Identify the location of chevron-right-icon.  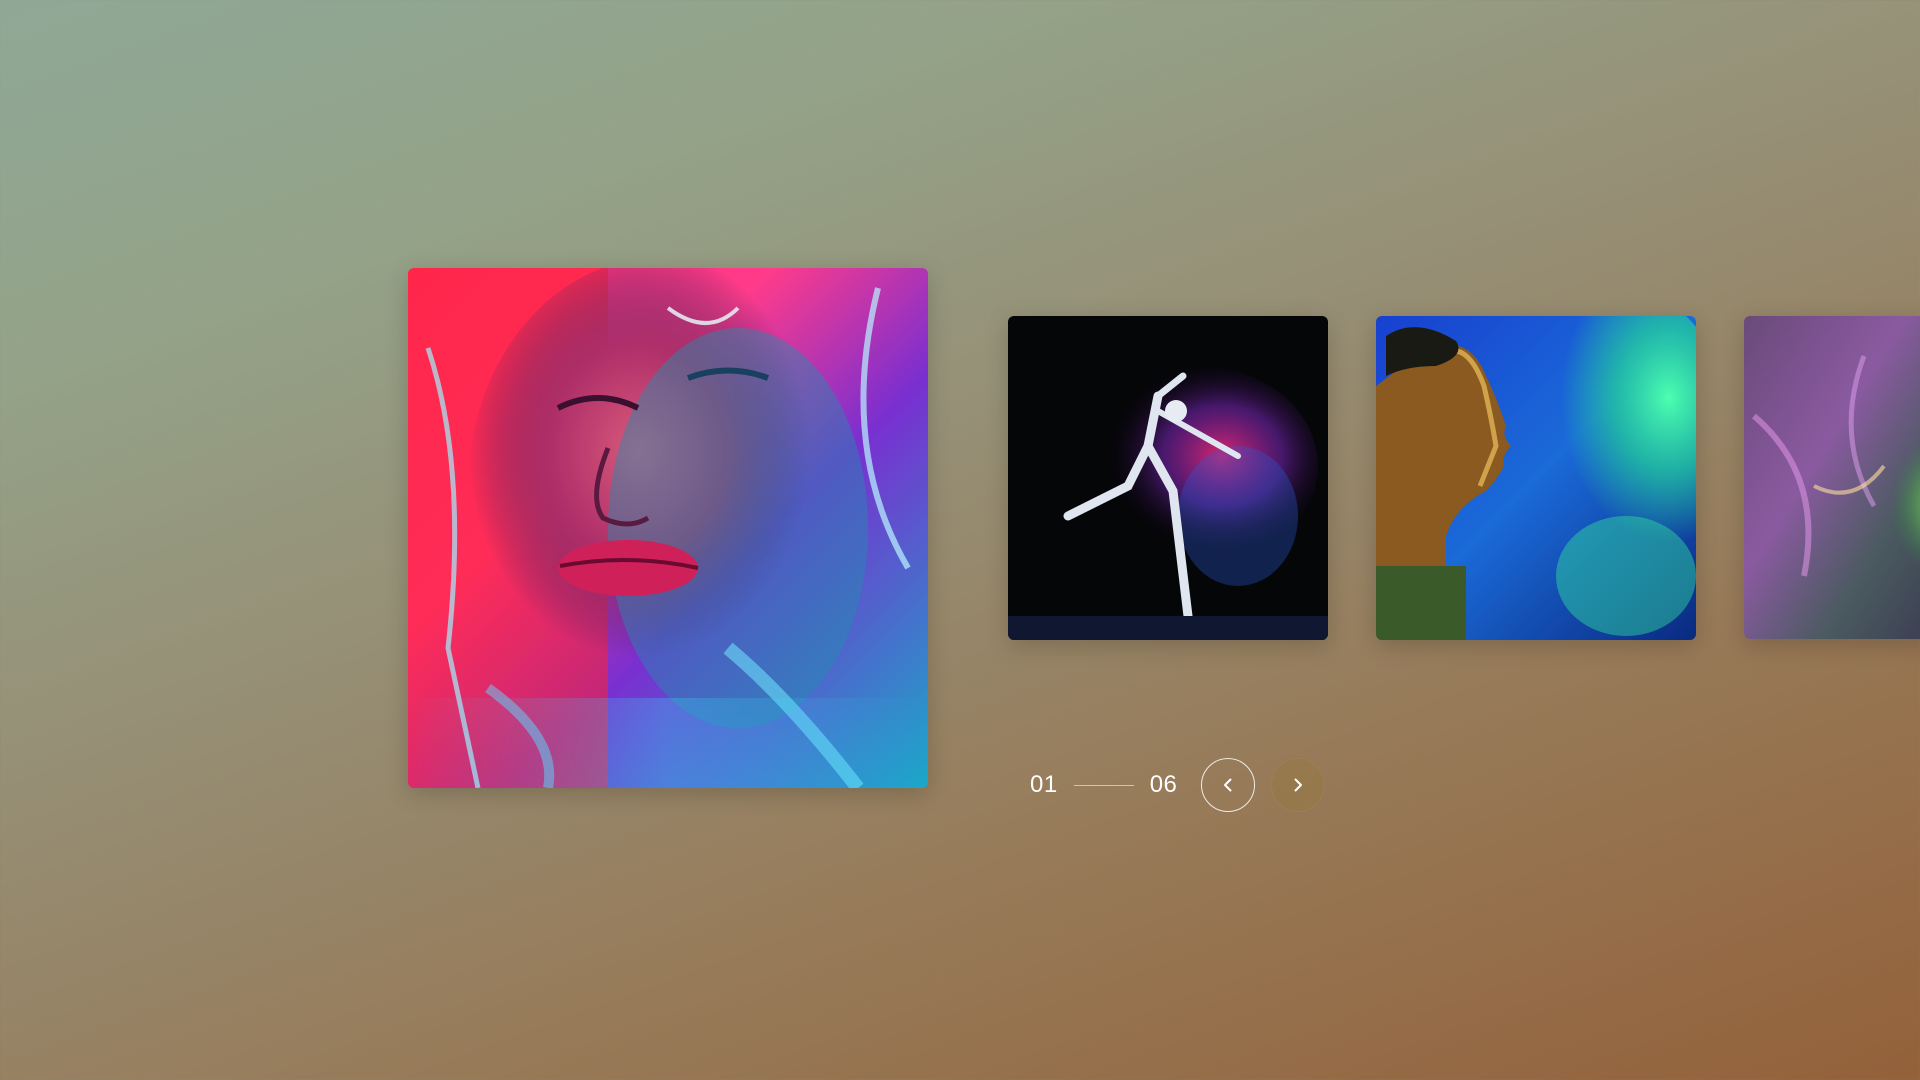
(1298, 785).